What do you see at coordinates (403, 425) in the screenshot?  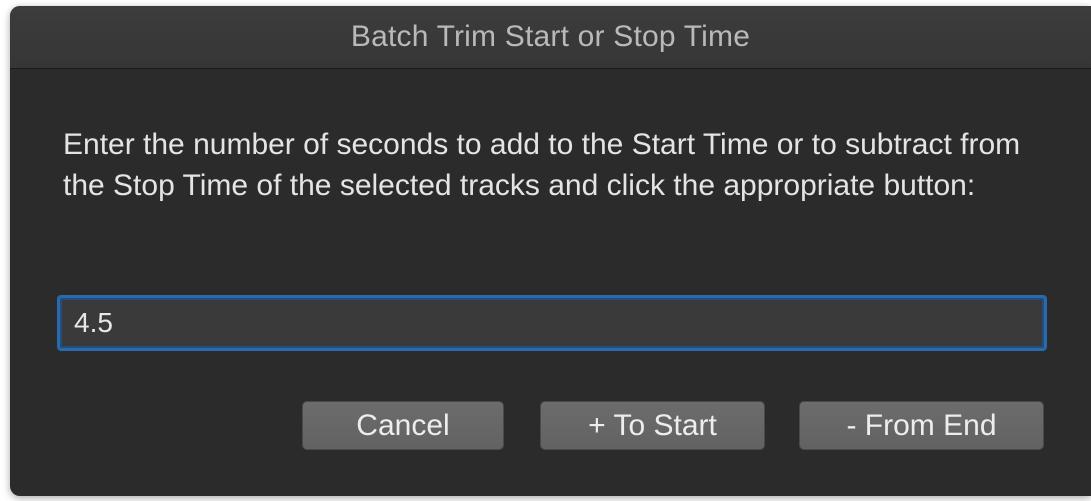 I see `cancel-button: Cancel` at bounding box center [403, 425].